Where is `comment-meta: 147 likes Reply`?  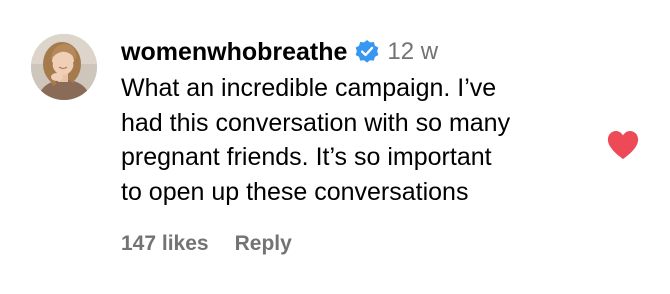 comment-meta: 147 likes Reply is located at coordinates (206, 244).